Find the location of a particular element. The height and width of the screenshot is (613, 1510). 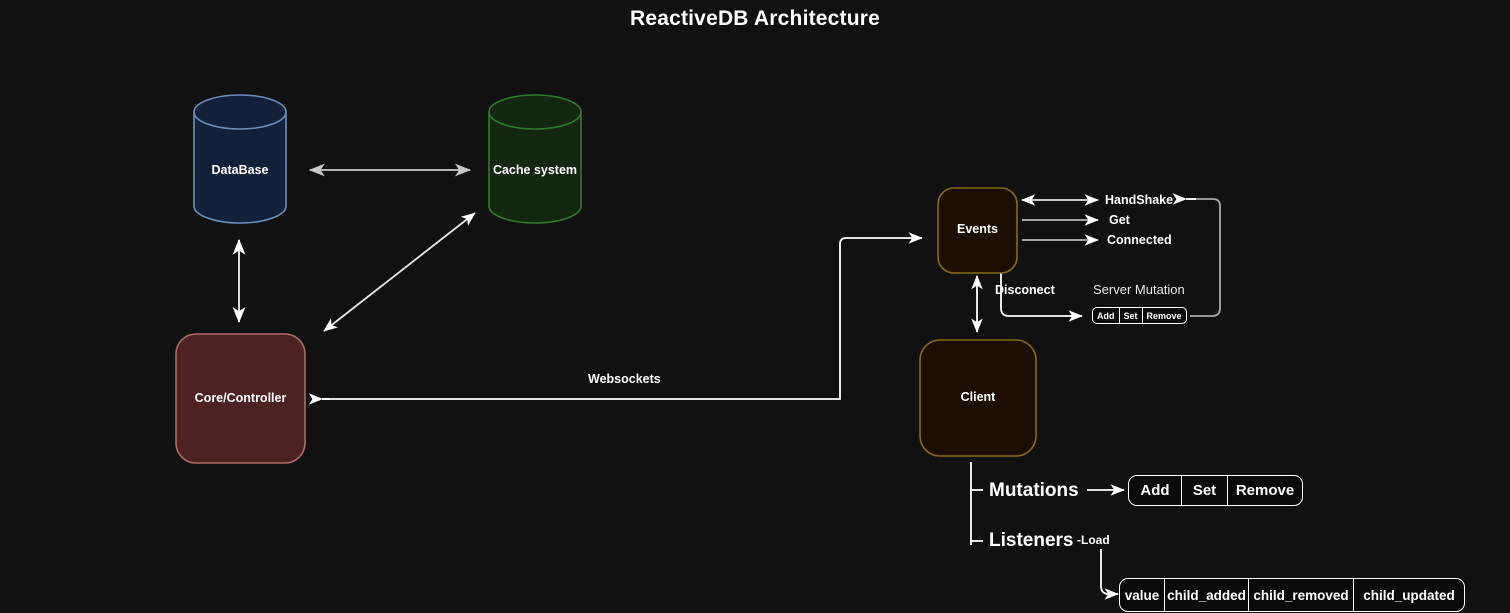

mutations-table: Add Set Remove is located at coordinates (1215, 490).